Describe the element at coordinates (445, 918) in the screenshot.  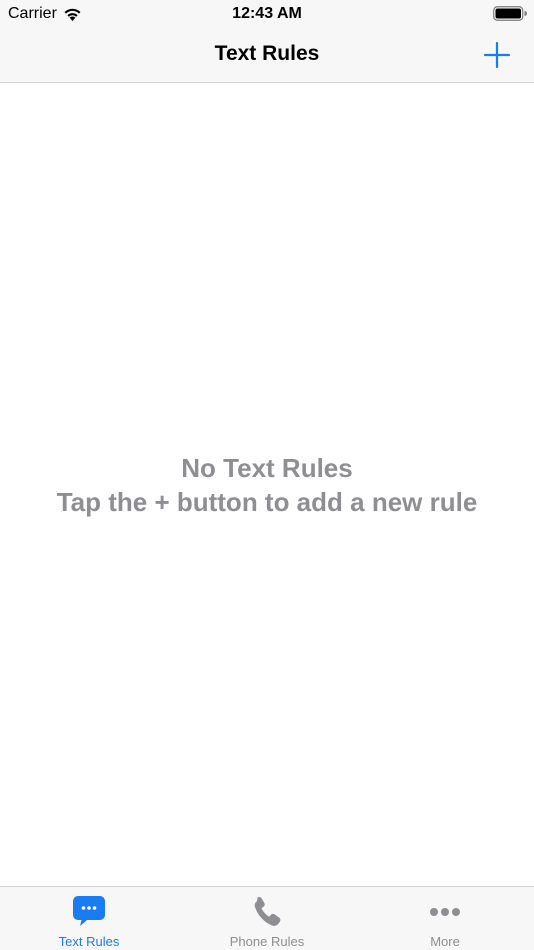
I see `tab-more: More` at that location.